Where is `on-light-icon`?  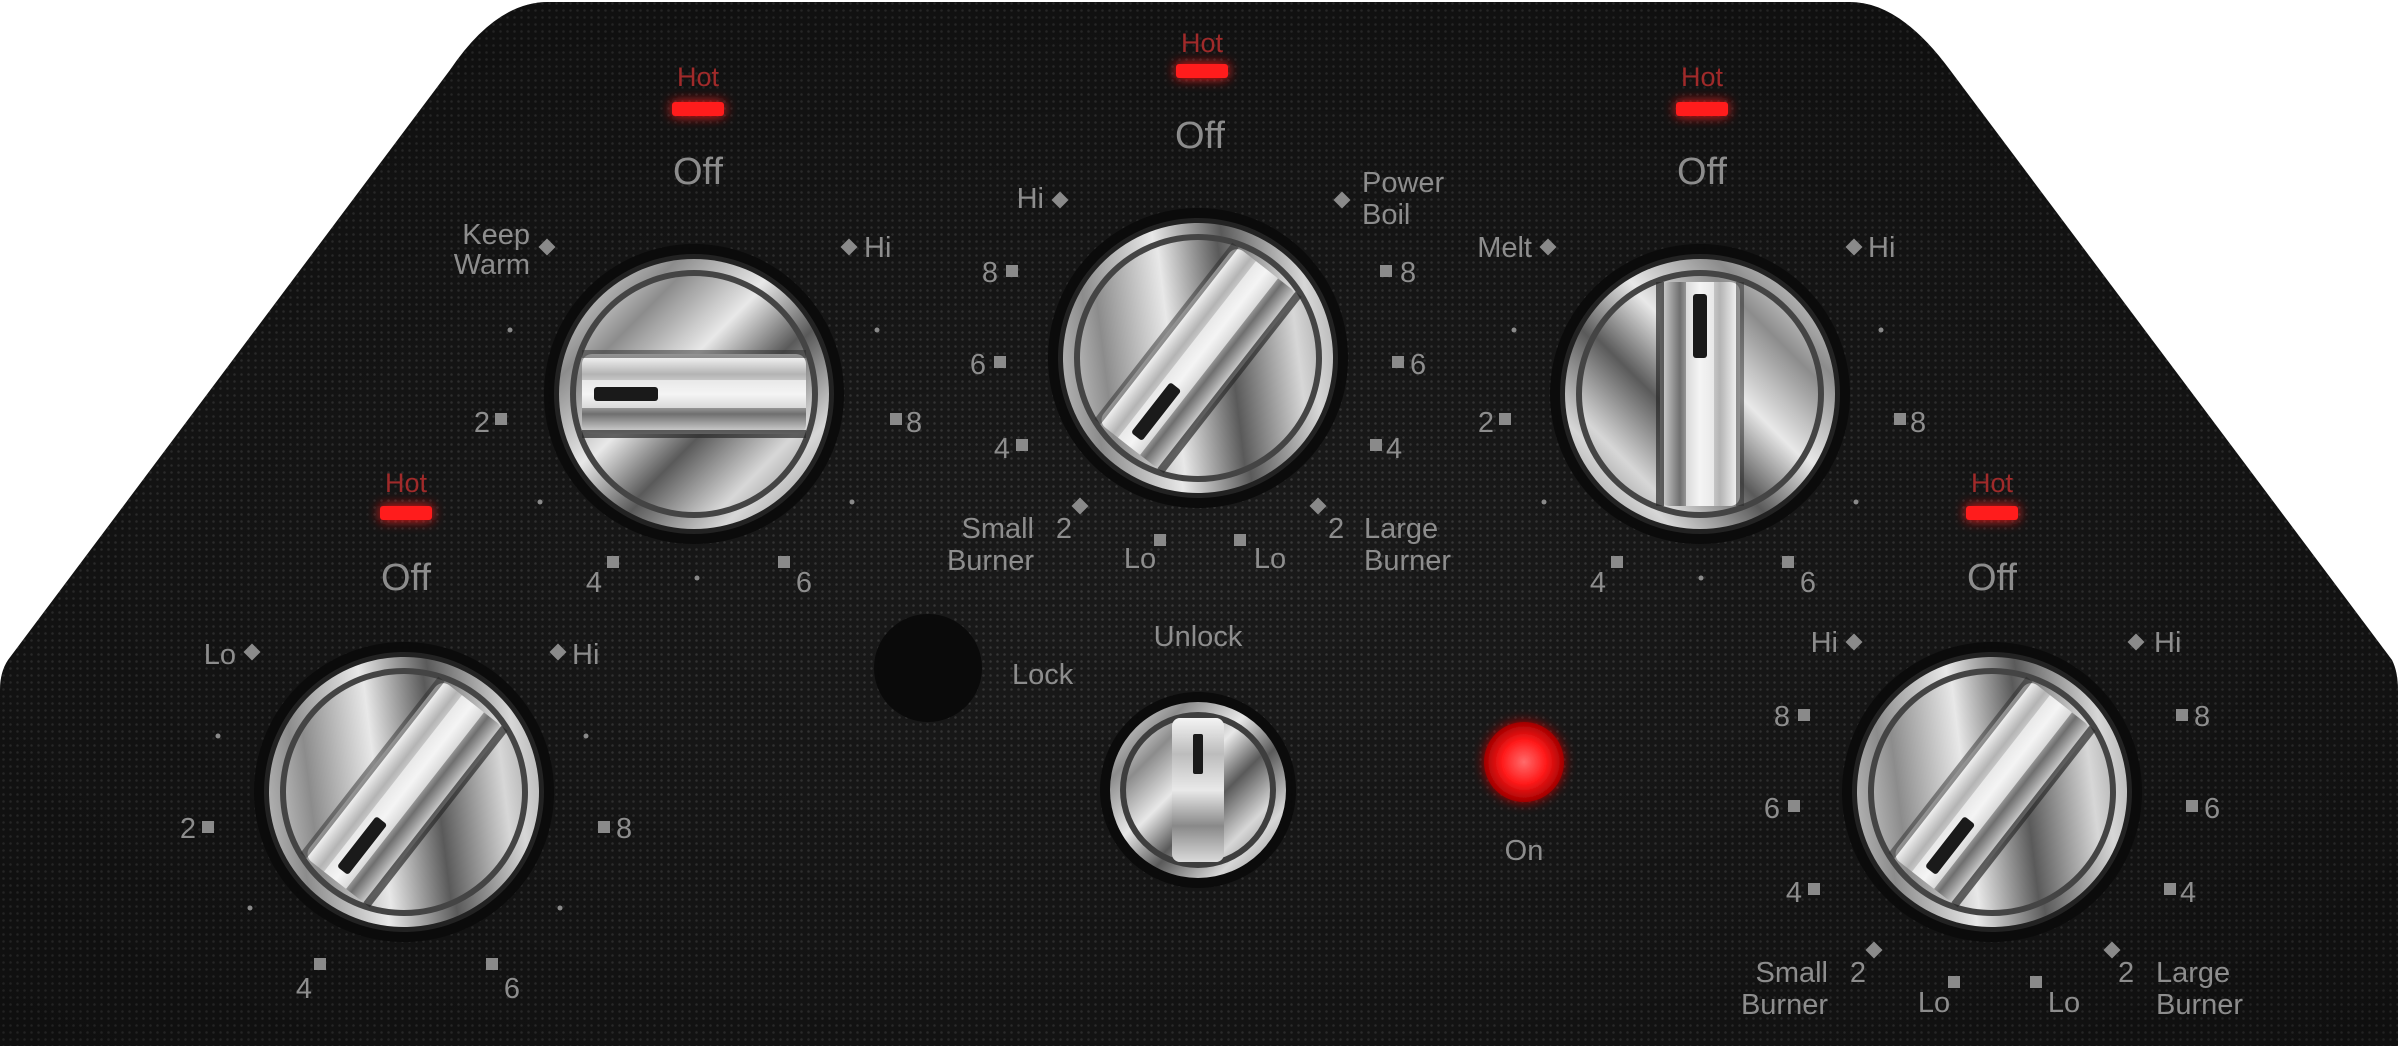 on-light-icon is located at coordinates (1524, 762).